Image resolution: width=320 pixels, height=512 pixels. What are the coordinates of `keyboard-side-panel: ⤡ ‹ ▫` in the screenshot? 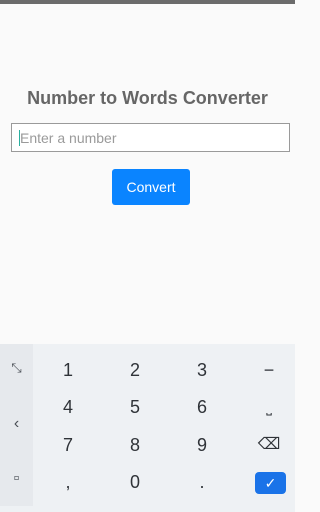 It's located at (16, 425).